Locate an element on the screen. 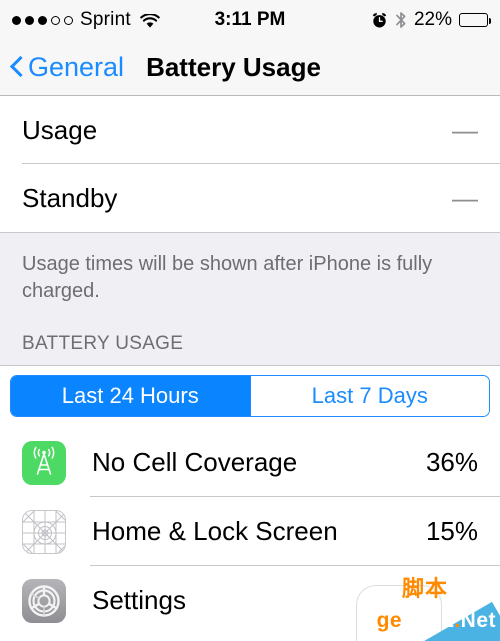 The width and height of the screenshot is (500, 641). navigation-bar: General Battery Usage is located at coordinates (250, 68).